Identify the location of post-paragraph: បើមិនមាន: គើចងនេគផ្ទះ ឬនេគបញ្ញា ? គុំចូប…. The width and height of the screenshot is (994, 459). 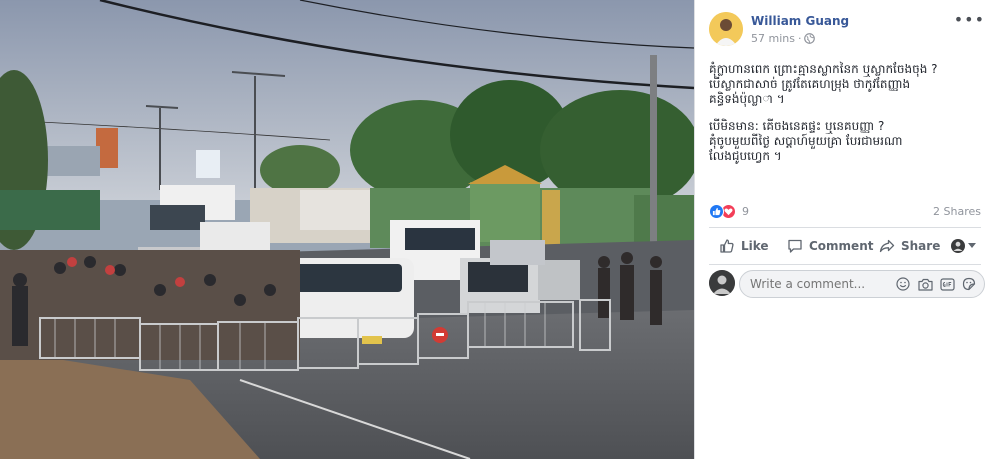
(806, 141).